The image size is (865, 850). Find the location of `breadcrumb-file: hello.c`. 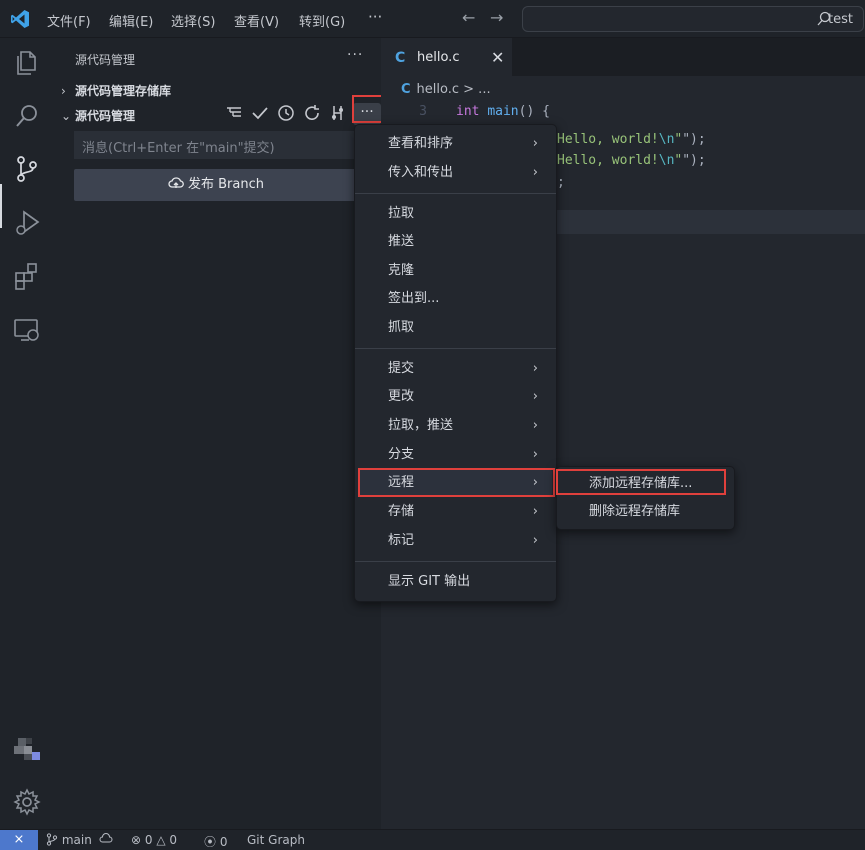

breadcrumb-file: hello.c is located at coordinates (438, 89).